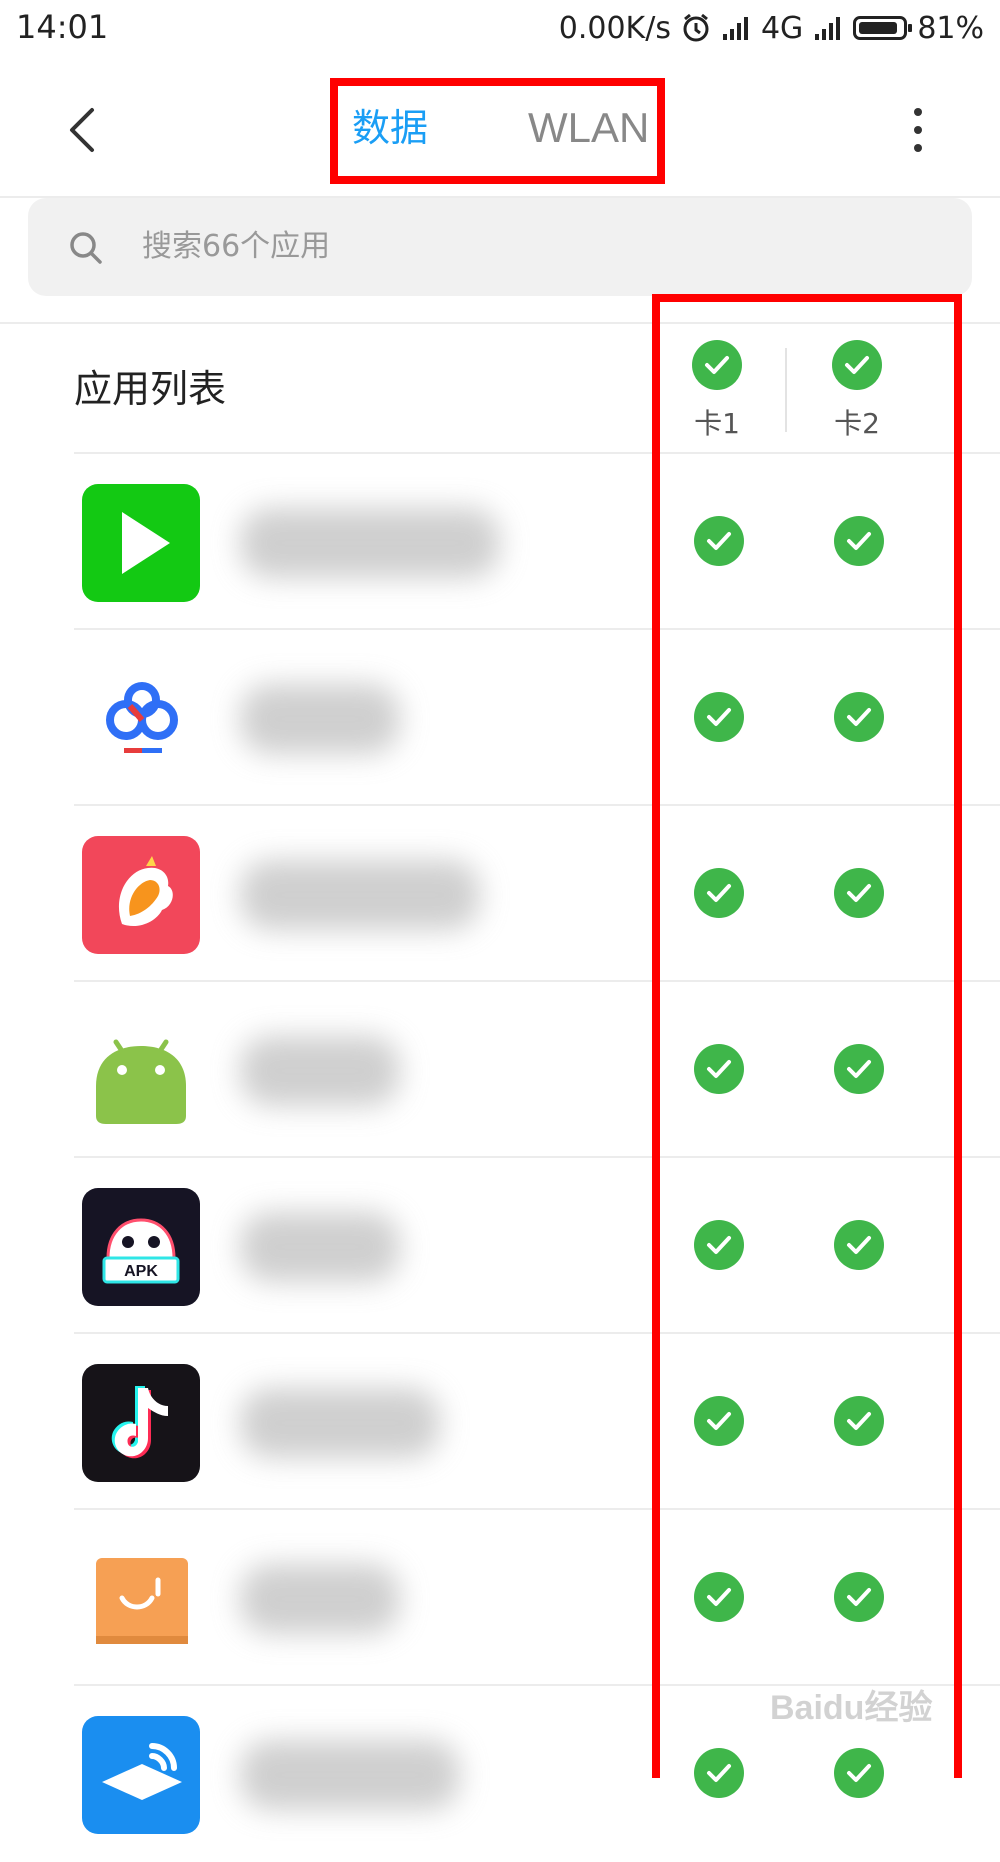 The height and width of the screenshot is (1862, 1000). I want to click on signal-icon, so click(735, 28).